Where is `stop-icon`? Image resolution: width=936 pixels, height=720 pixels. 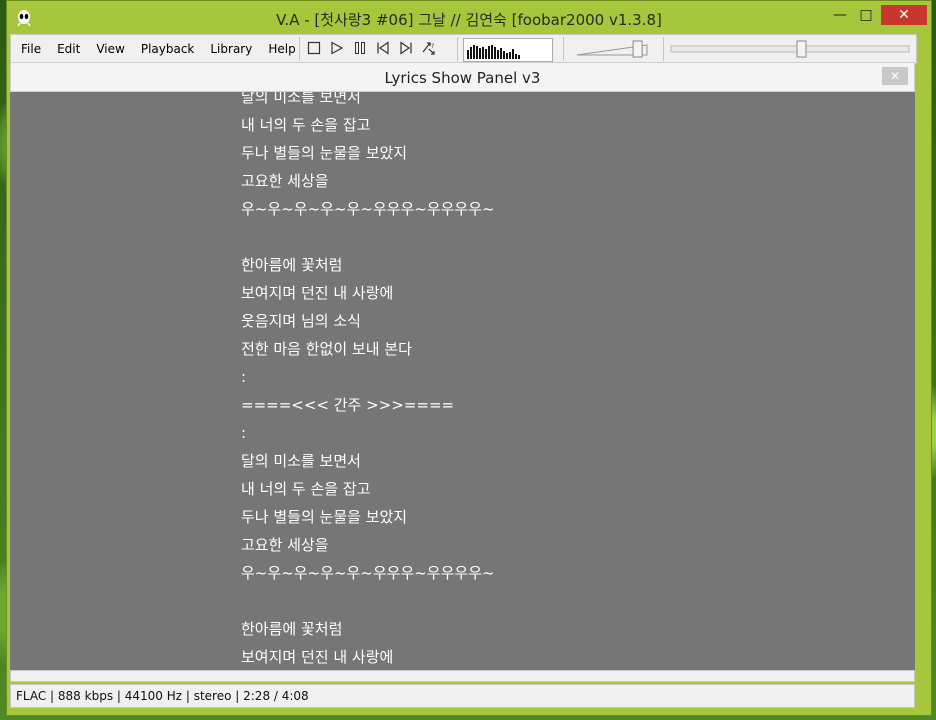
stop-icon is located at coordinates (314, 48).